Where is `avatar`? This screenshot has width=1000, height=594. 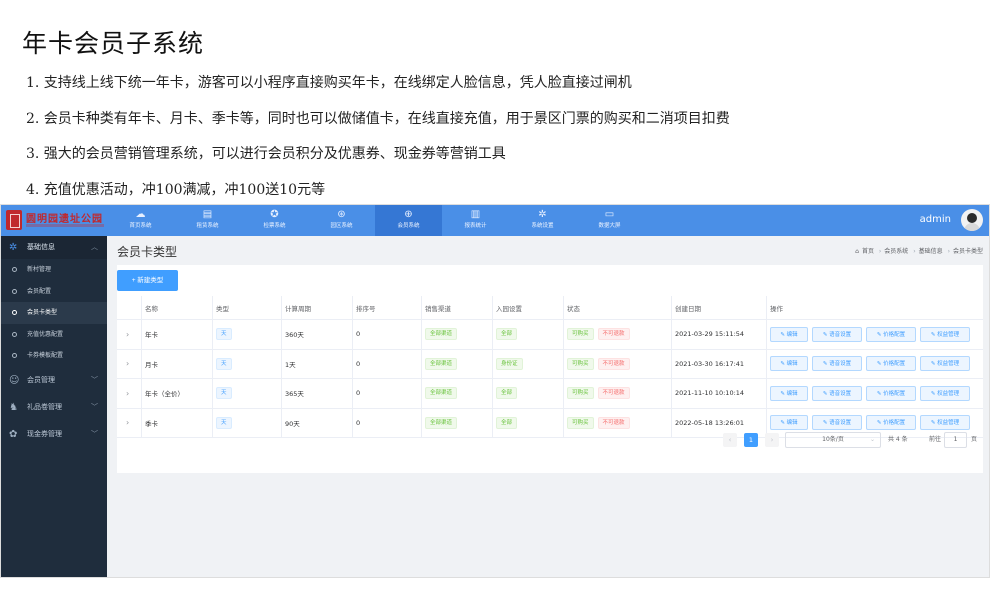 avatar is located at coordinates (972, 220).